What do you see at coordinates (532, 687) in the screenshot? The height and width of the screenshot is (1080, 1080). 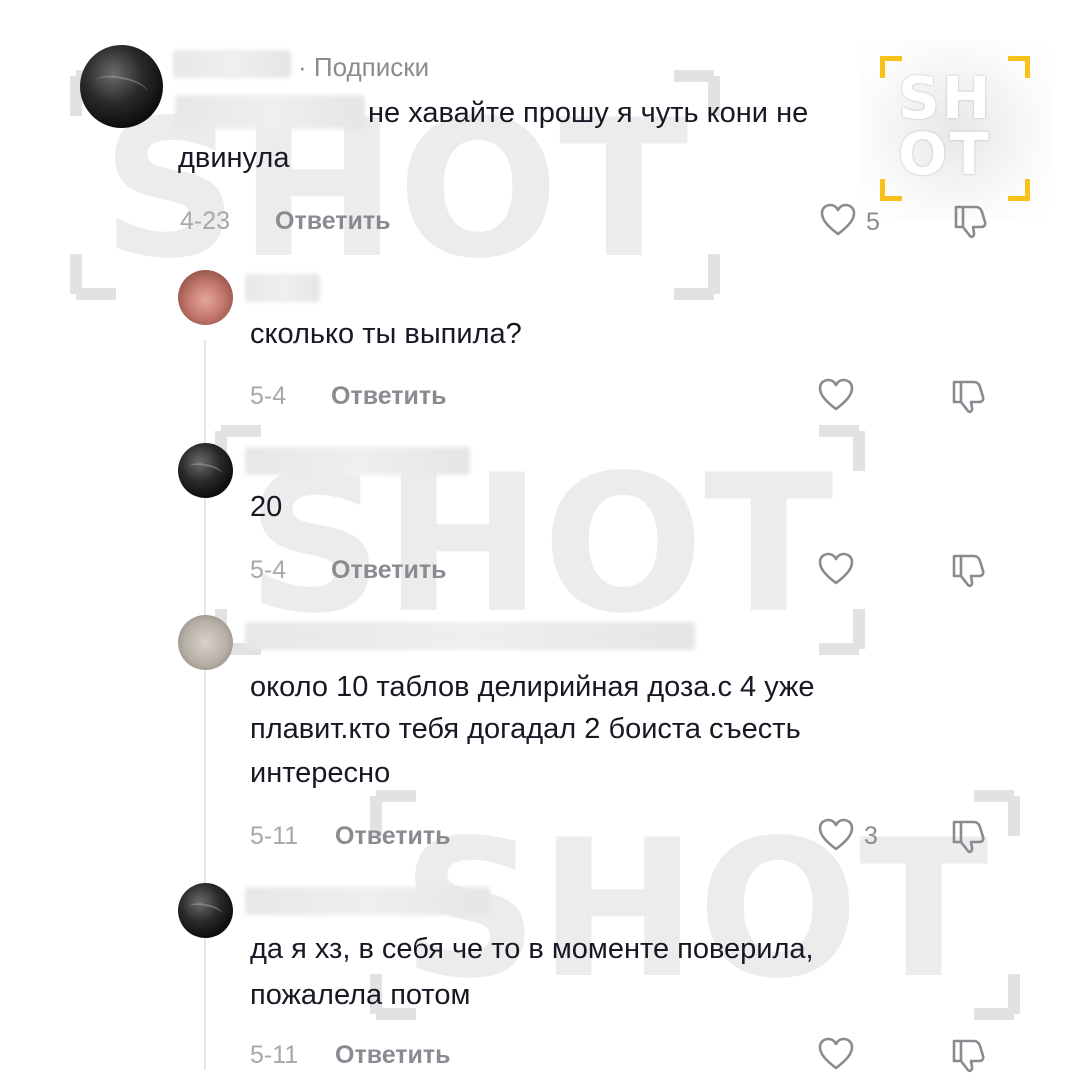 I see `comment-text-line-1: около 10 таблов делирийная доза.с 4 уже` at bounding box center [532, 687].